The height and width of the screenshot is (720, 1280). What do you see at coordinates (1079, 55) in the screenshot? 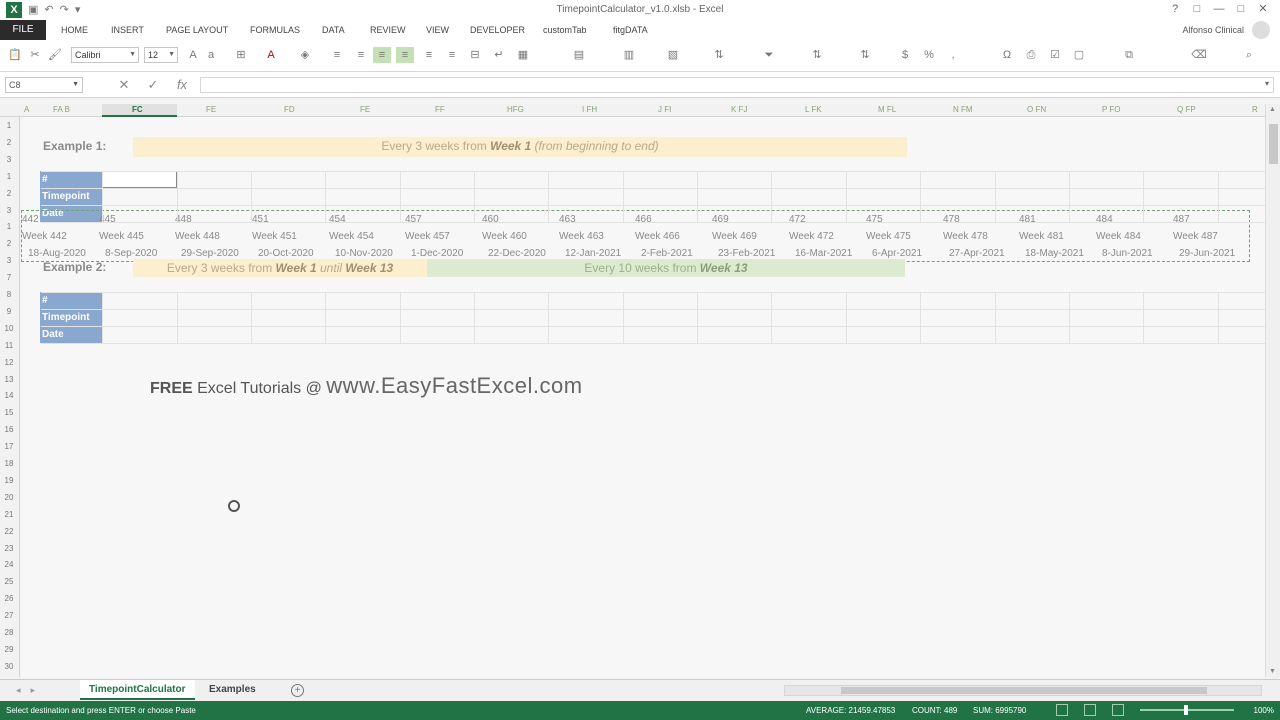
I see `textbox-icon: ▢` at bounding box center [1079, 55].